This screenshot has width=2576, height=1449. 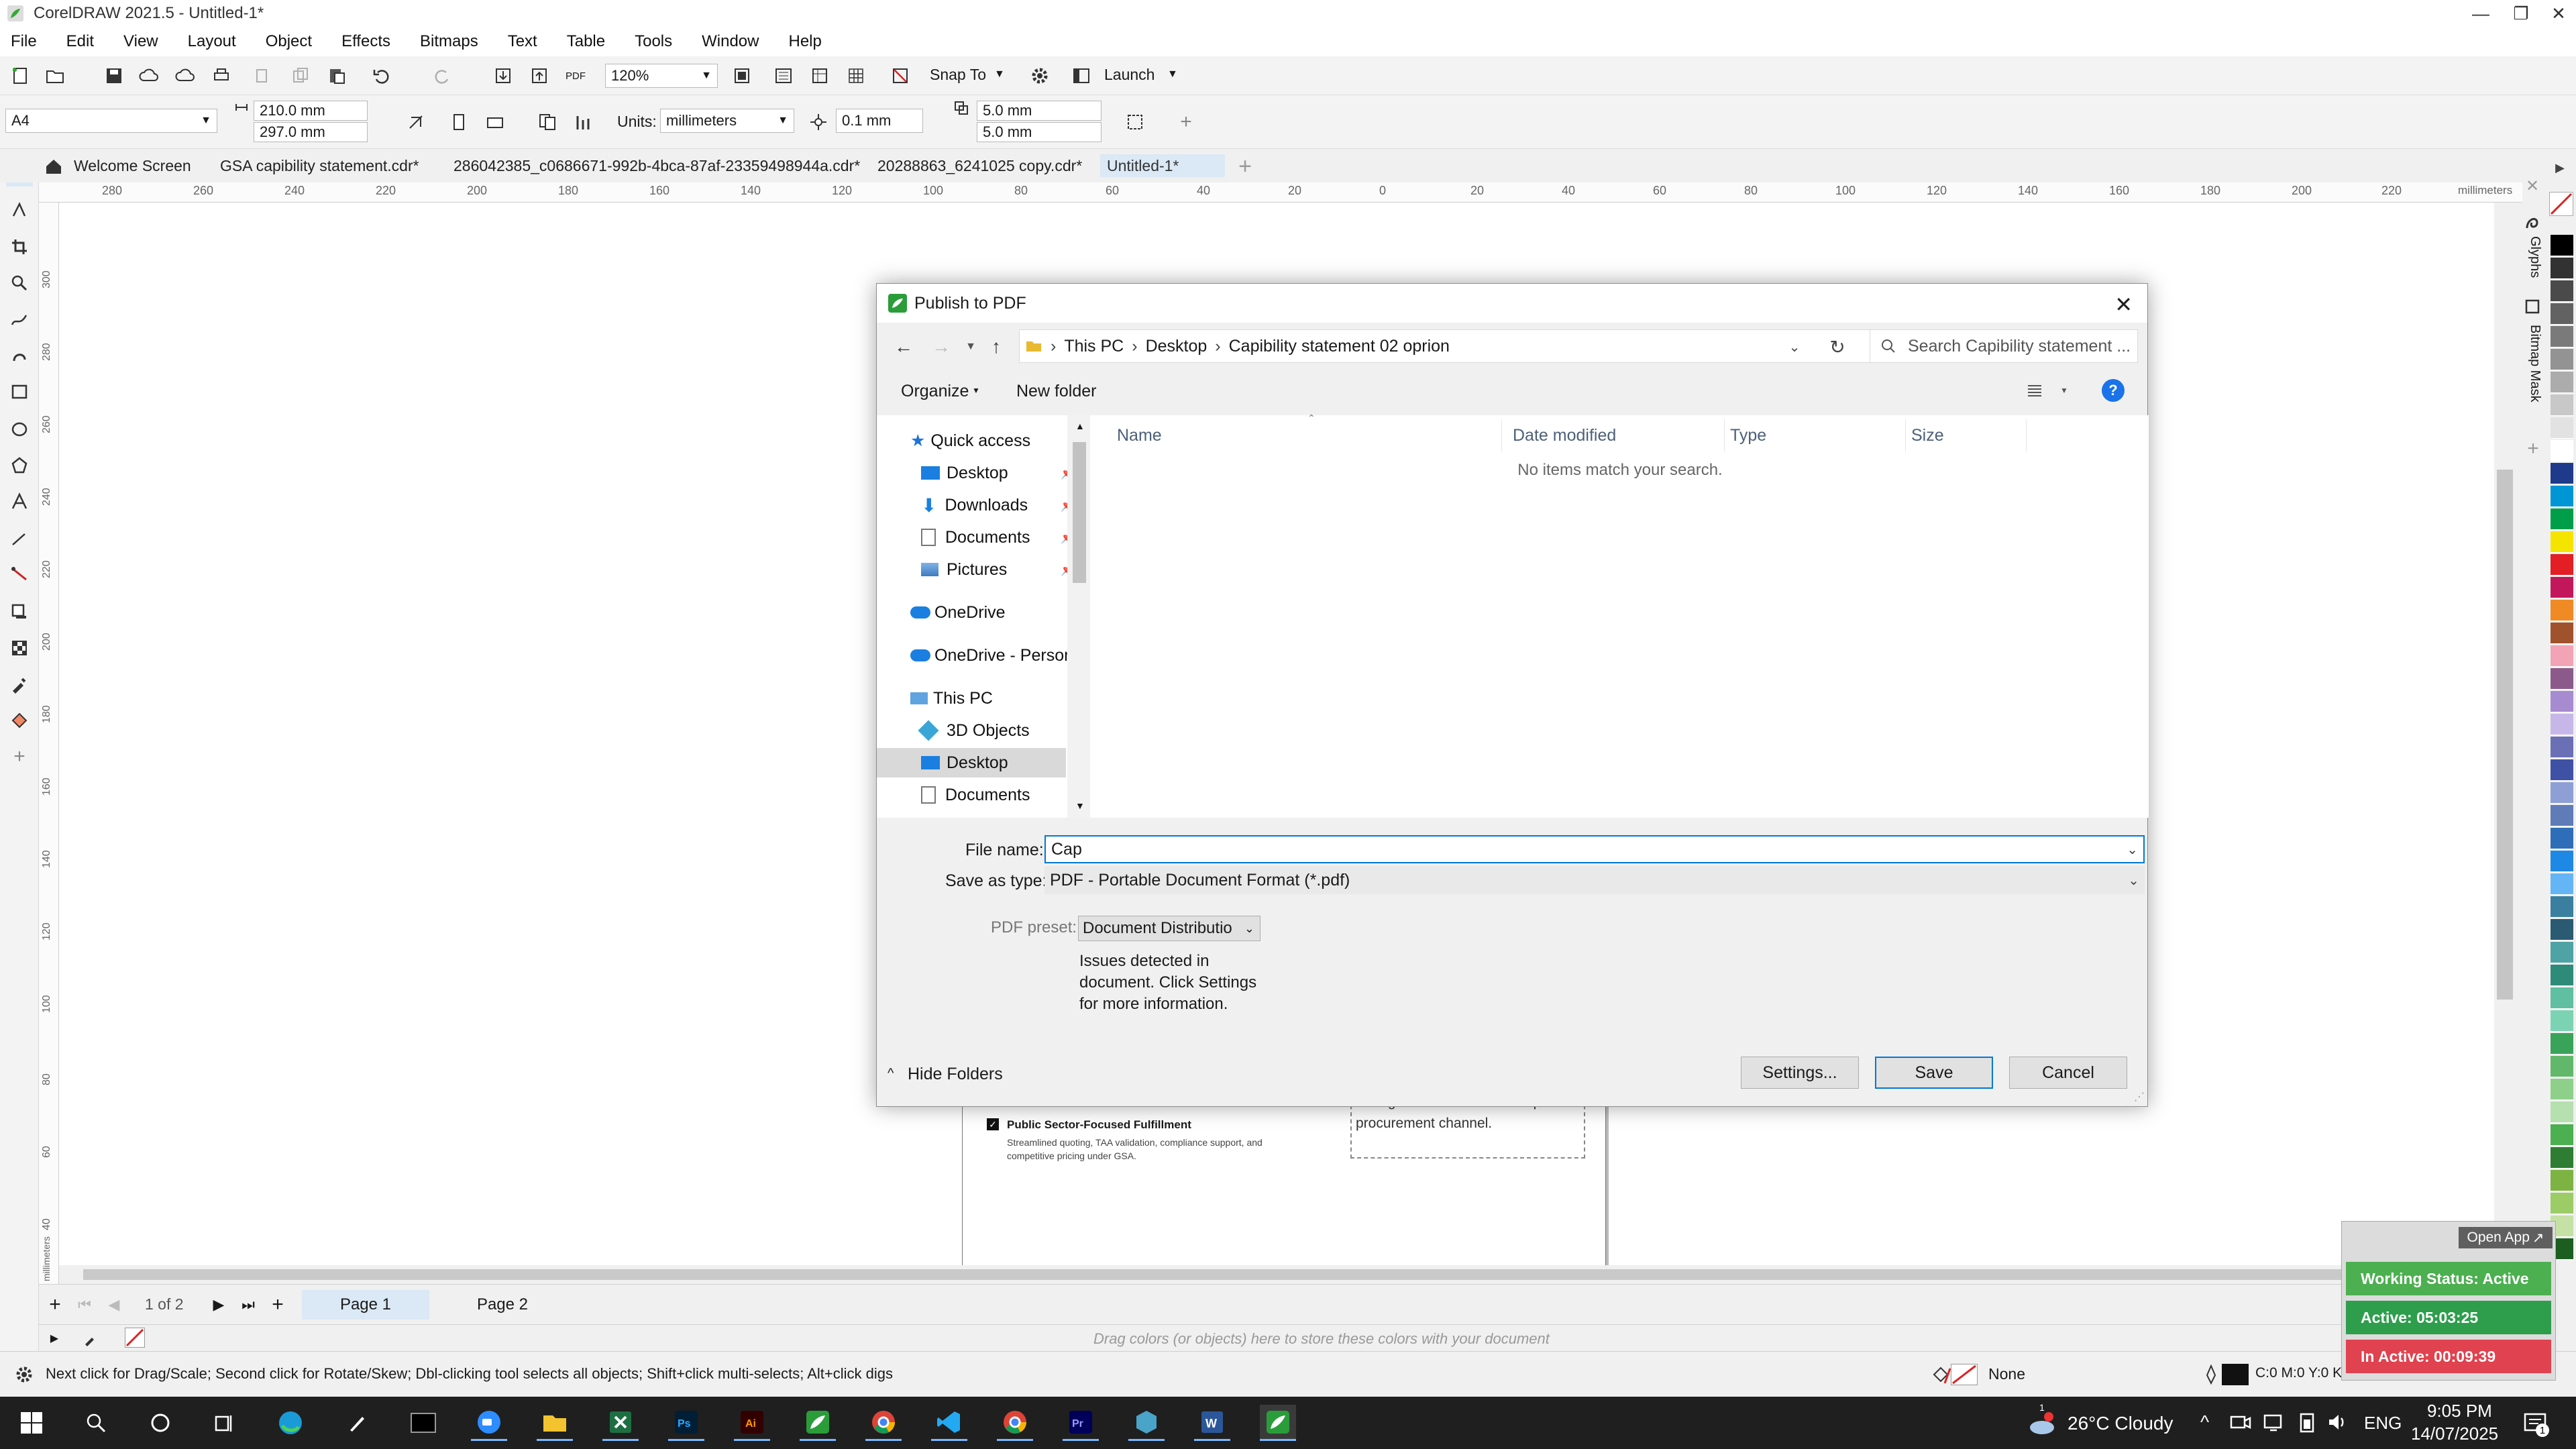 I want to click on launch-icon, so click(x=1081, y=75).